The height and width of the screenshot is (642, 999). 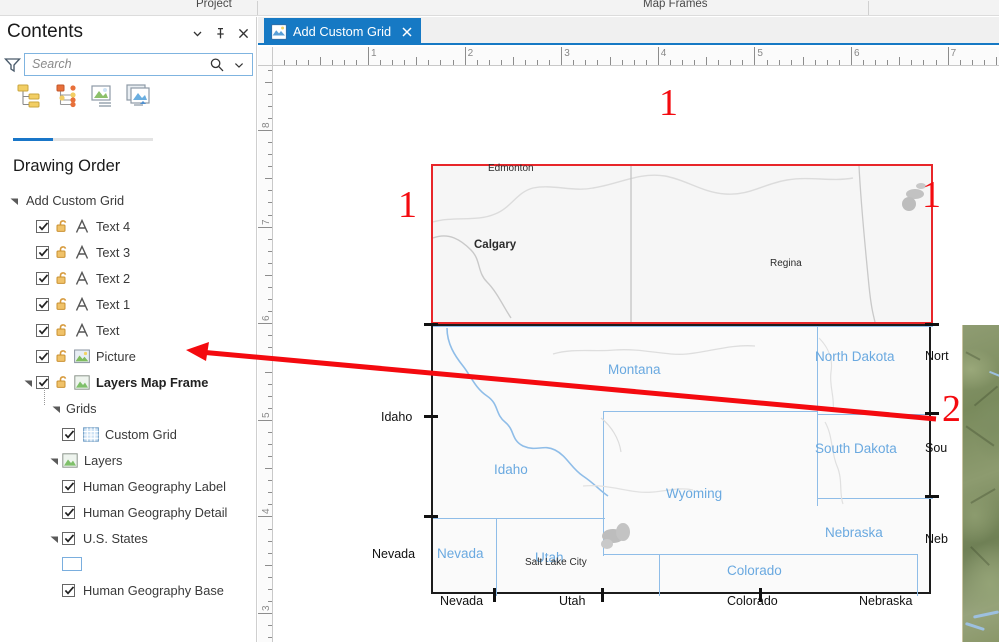 I want to click on grid-label: Colorado, so click(x=752, y=601).